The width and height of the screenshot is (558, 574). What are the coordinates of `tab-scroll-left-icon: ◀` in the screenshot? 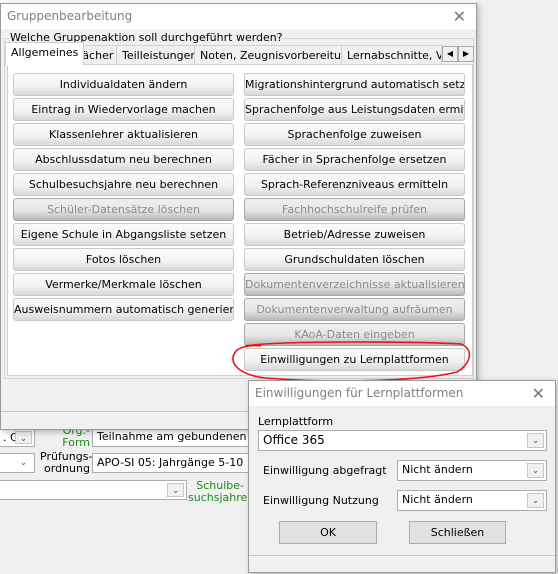 It's located at (450, 54).